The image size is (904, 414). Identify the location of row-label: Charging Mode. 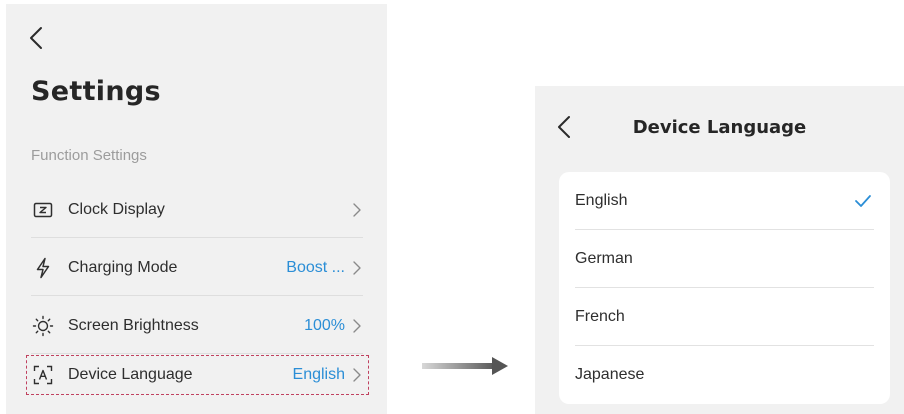
(123, 267).